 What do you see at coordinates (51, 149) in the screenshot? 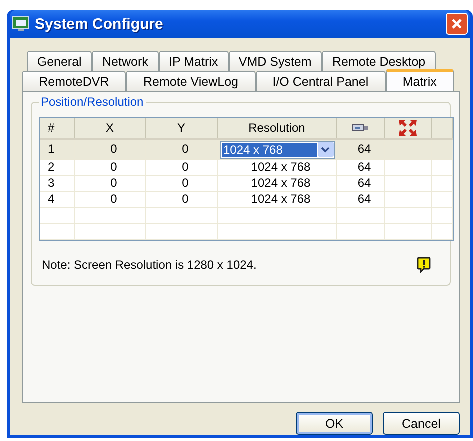
I see `table-cell: 1` at bounding box center [51, 149].